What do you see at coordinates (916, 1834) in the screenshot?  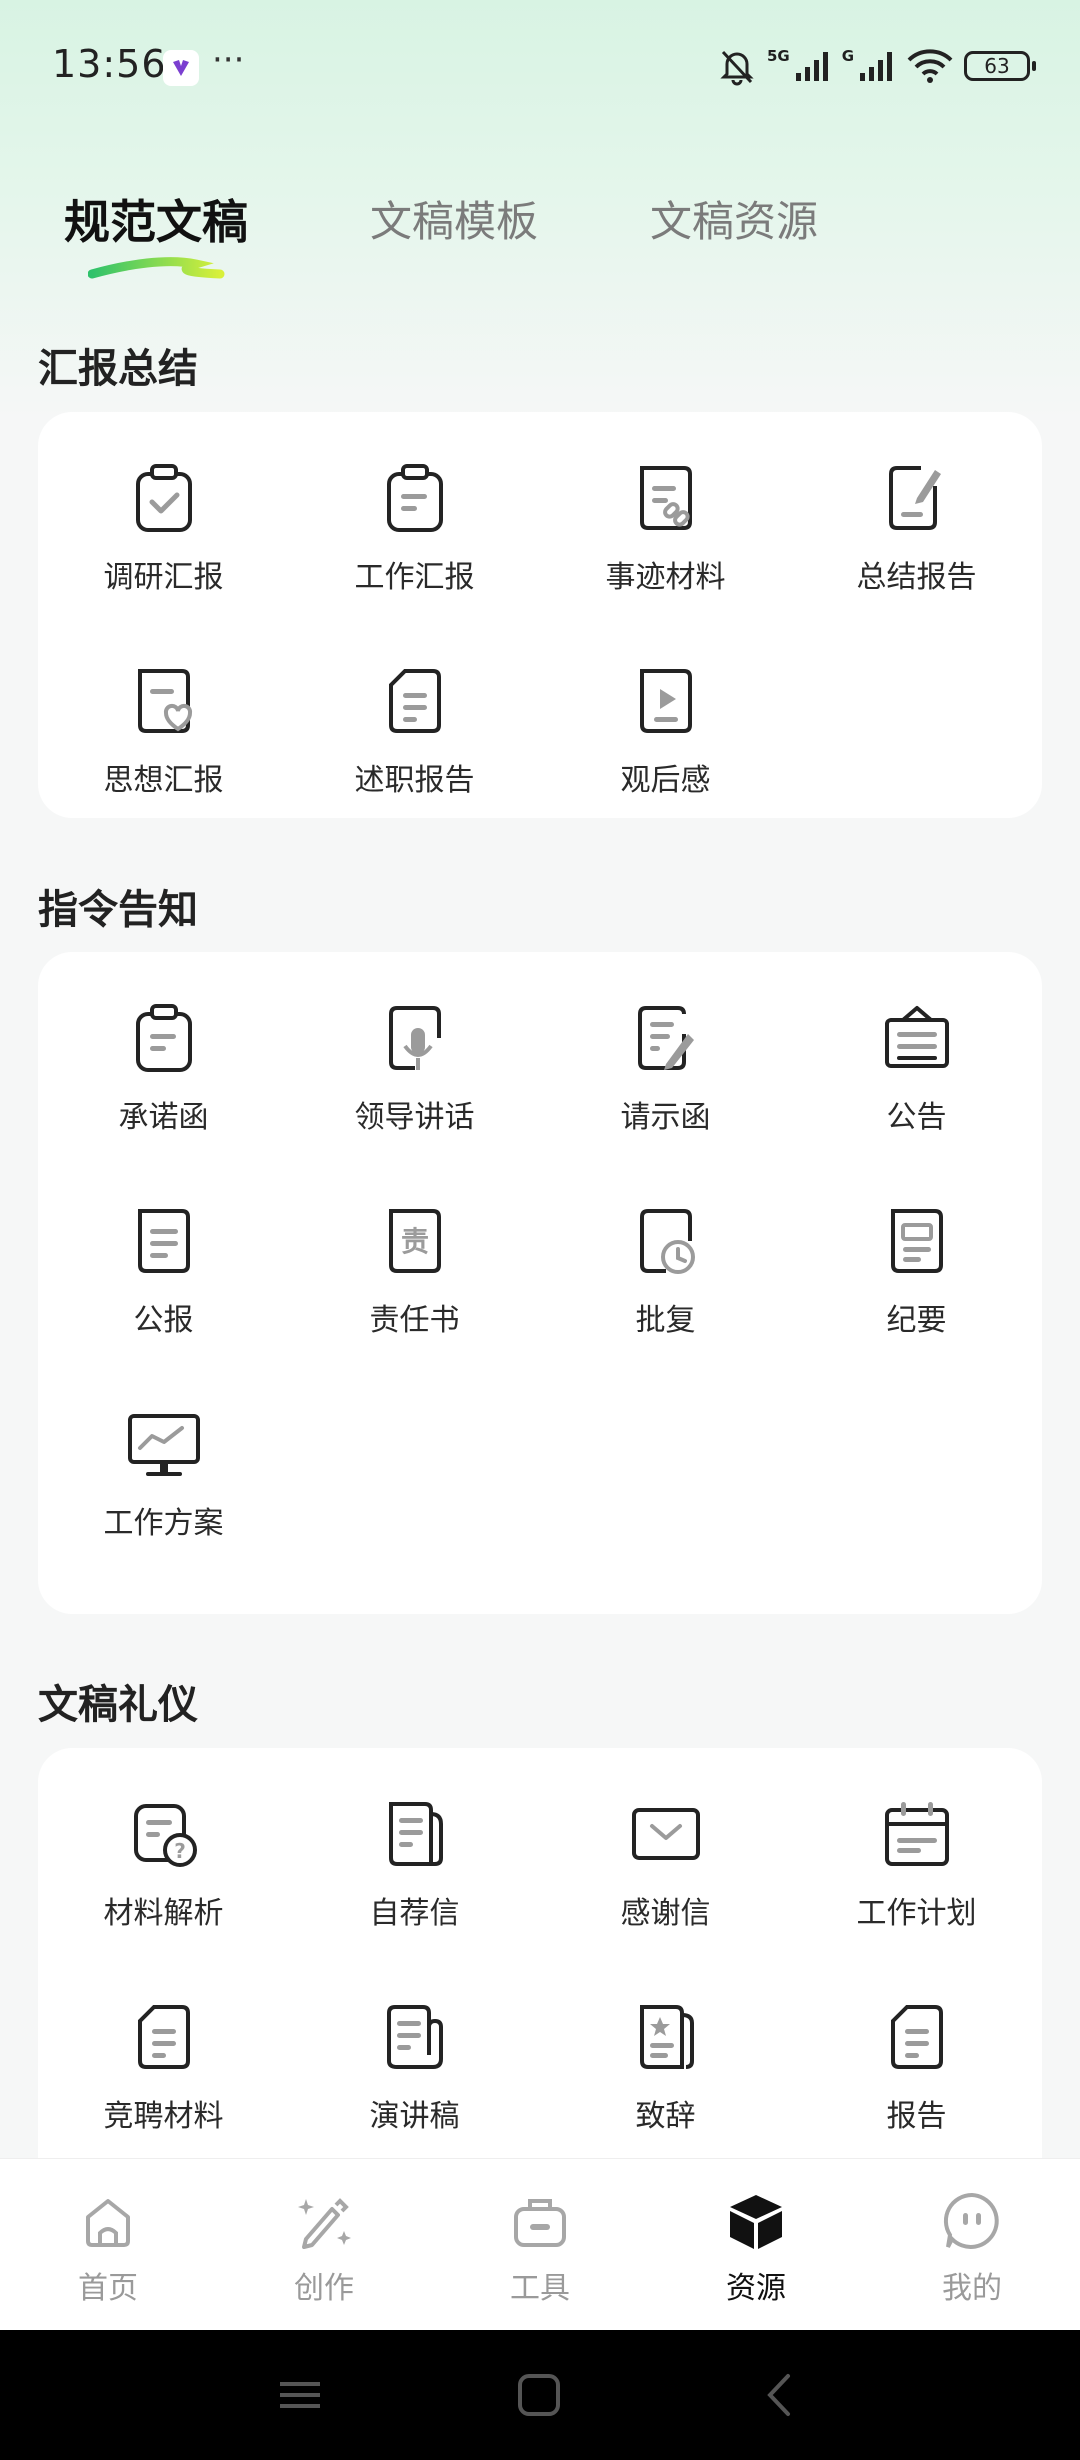 I see `calendar-icon` at bounding box center [916, 1834].